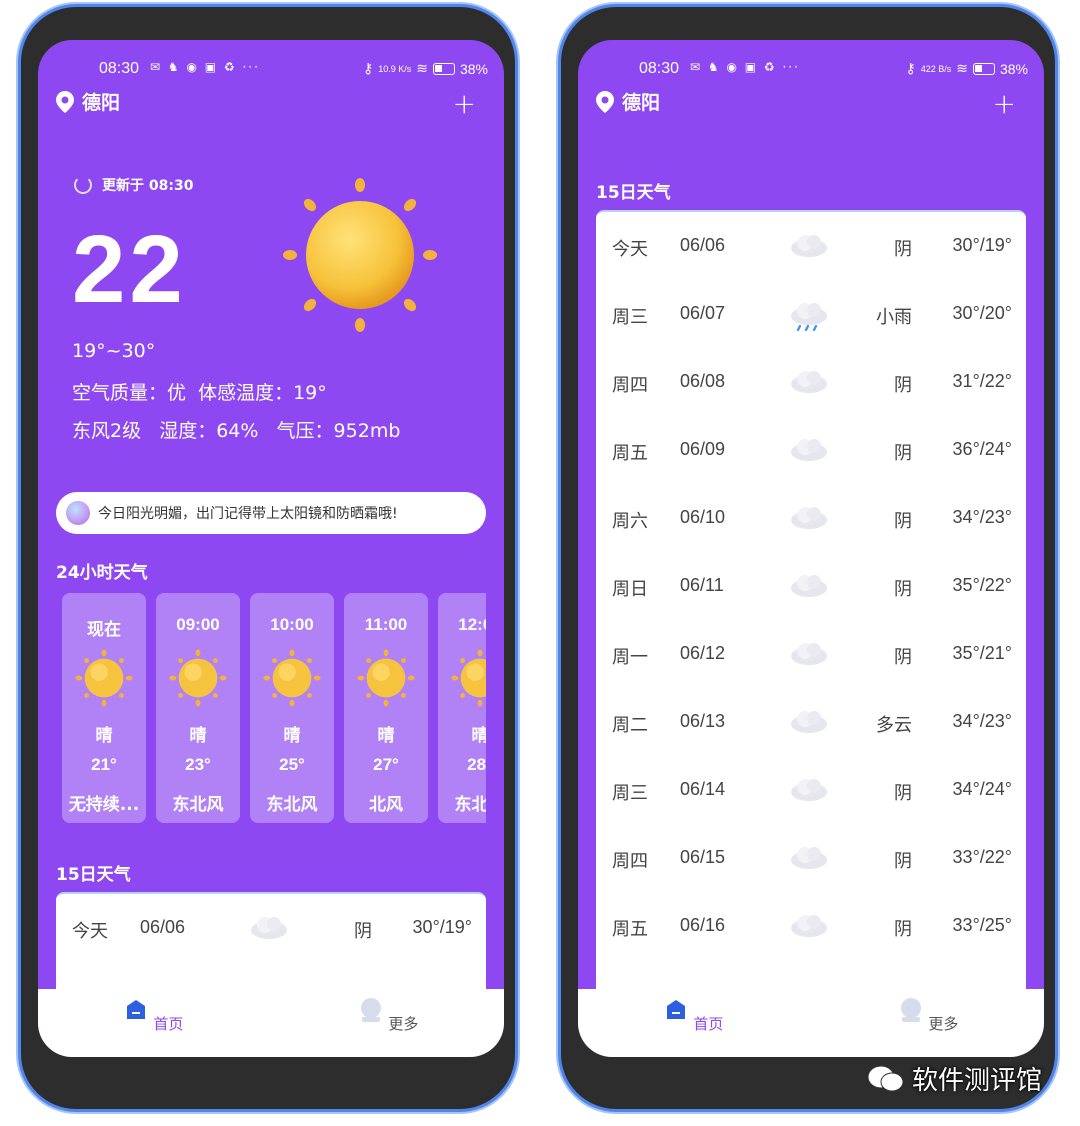  I want to click on day-condition: 小雨, so click(894, 317).